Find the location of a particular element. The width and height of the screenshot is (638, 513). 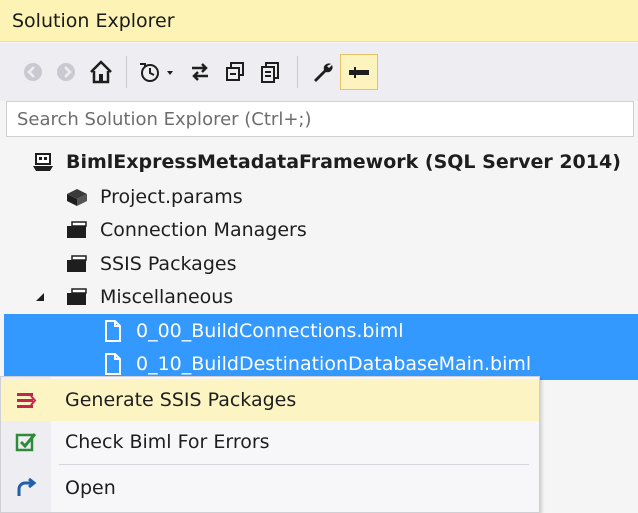

menu-item-label: Open is located at coordinates (90, 488).